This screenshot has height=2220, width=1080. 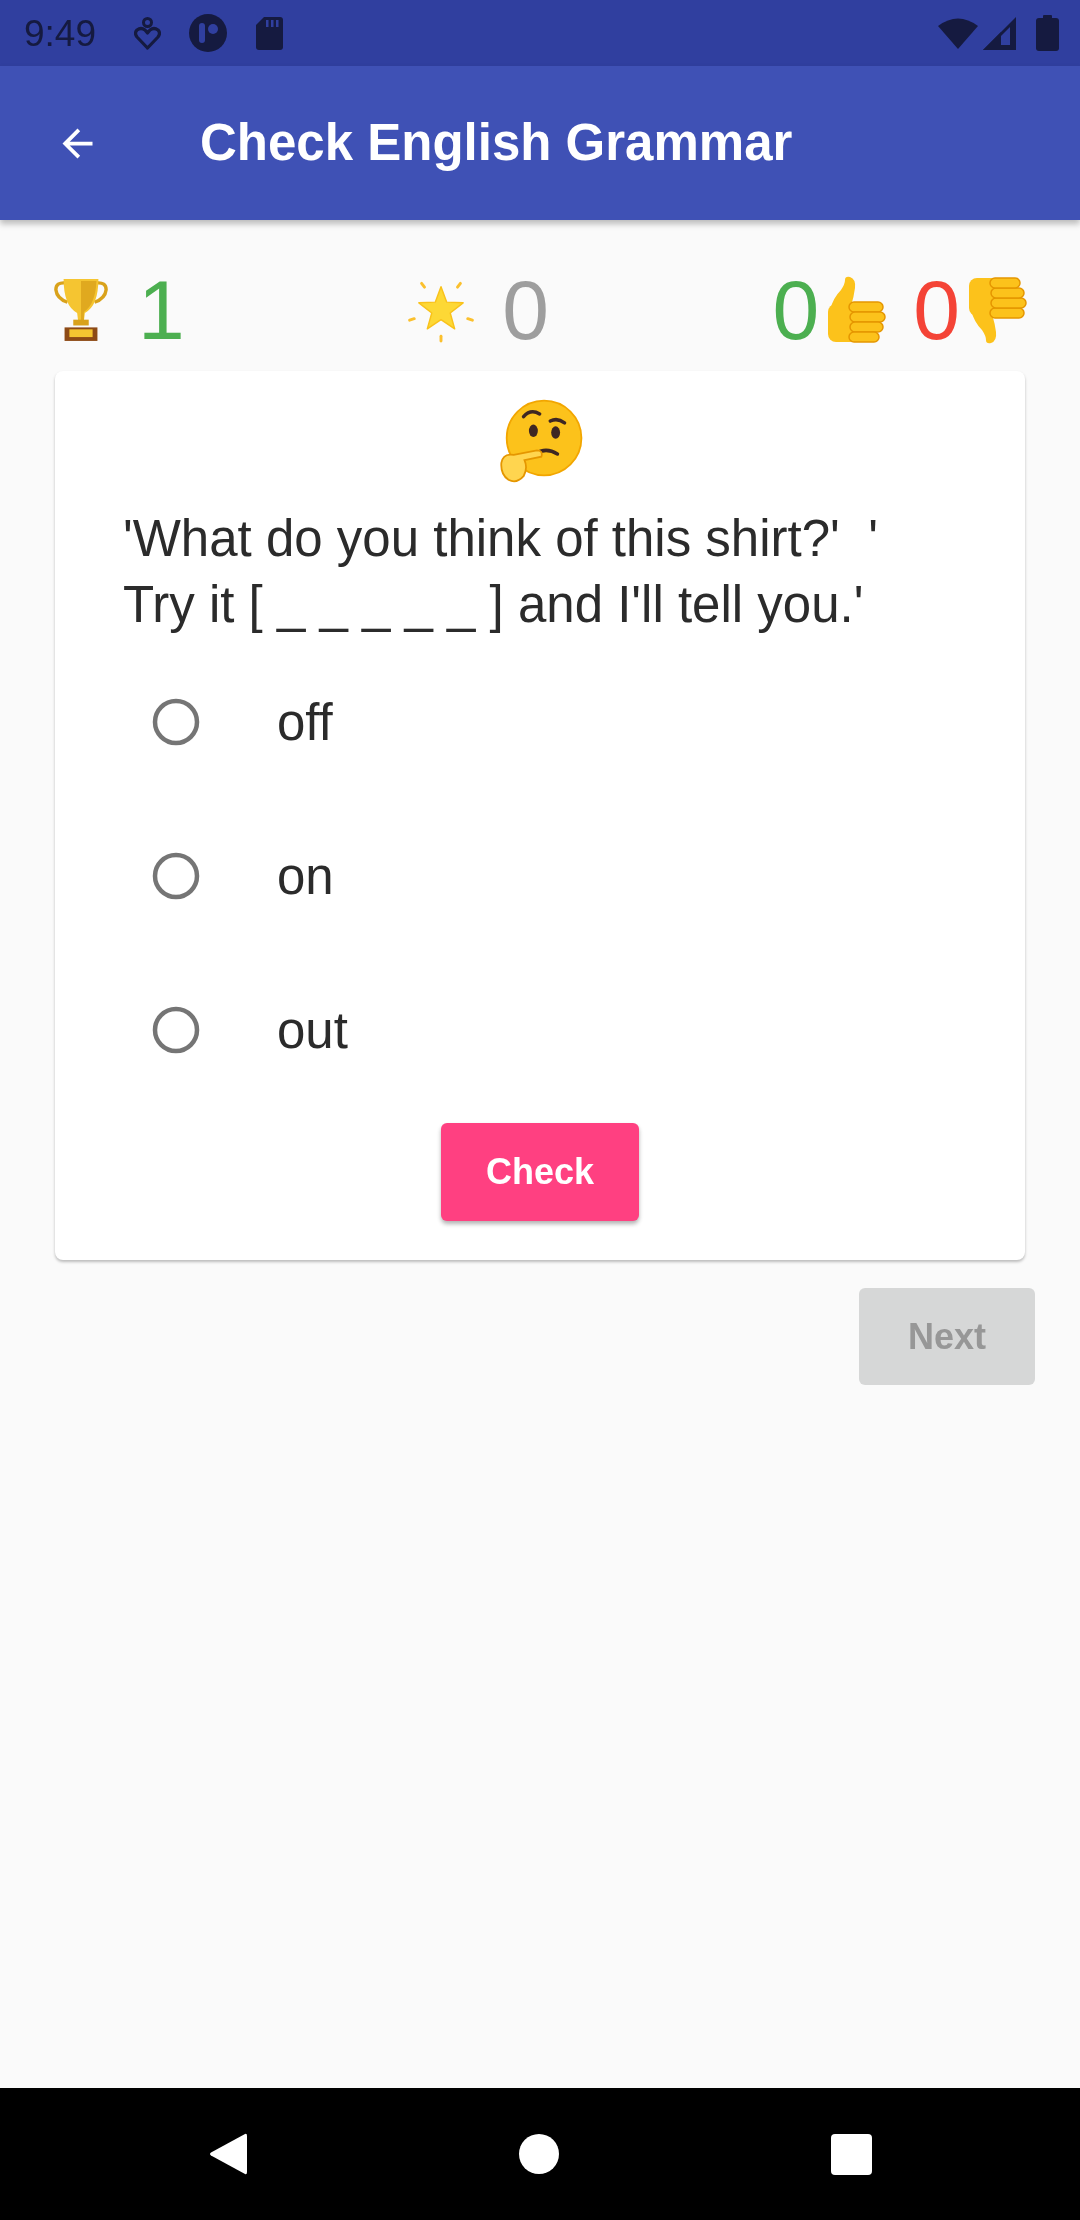 What do you see at coordinates (538, 2154) in the screenshot?
I see `nav-home-icon` at bounding box center [538, 2154].